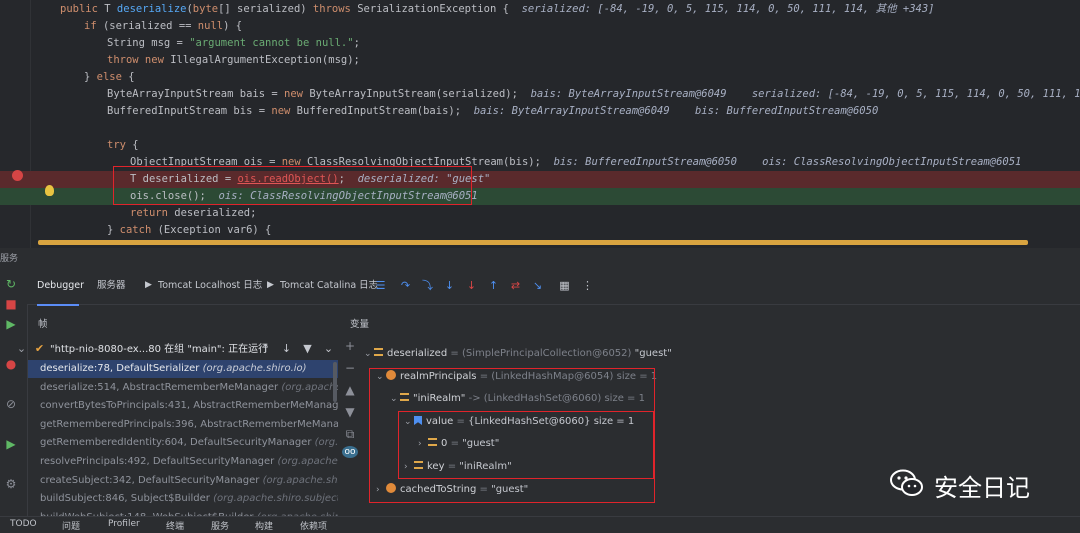 This screenshot has height=533, width=1080. What do you see at coordinates (159, 349) in the screenshot?
I see `thread-label: "http-nio-8080-ex...80 在组 "main": 正在运行` at bounding box center [159, 349].